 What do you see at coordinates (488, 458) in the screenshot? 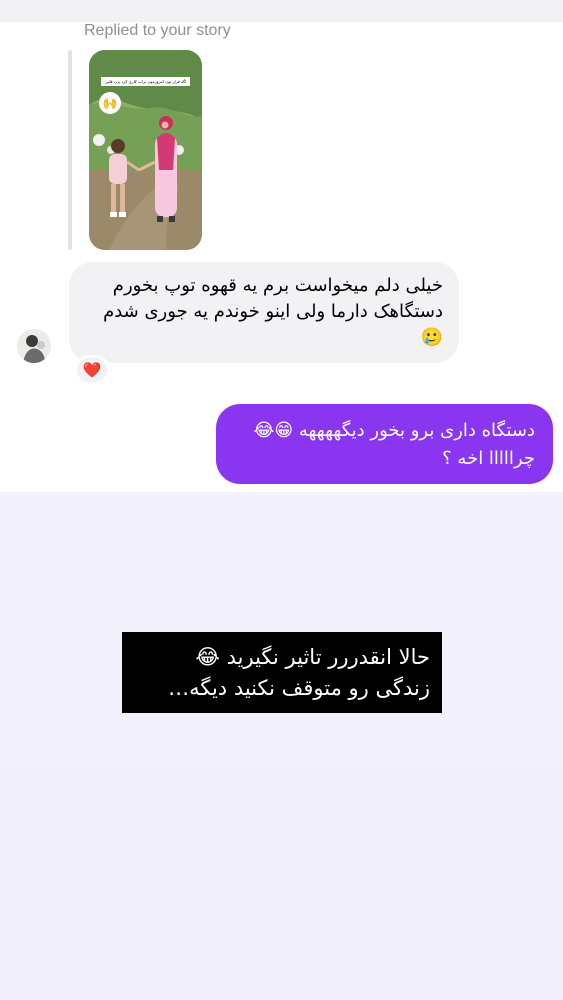
I see `outgoing-message-line: چرااااا اخه ؟` at bounding box center [488, 458].